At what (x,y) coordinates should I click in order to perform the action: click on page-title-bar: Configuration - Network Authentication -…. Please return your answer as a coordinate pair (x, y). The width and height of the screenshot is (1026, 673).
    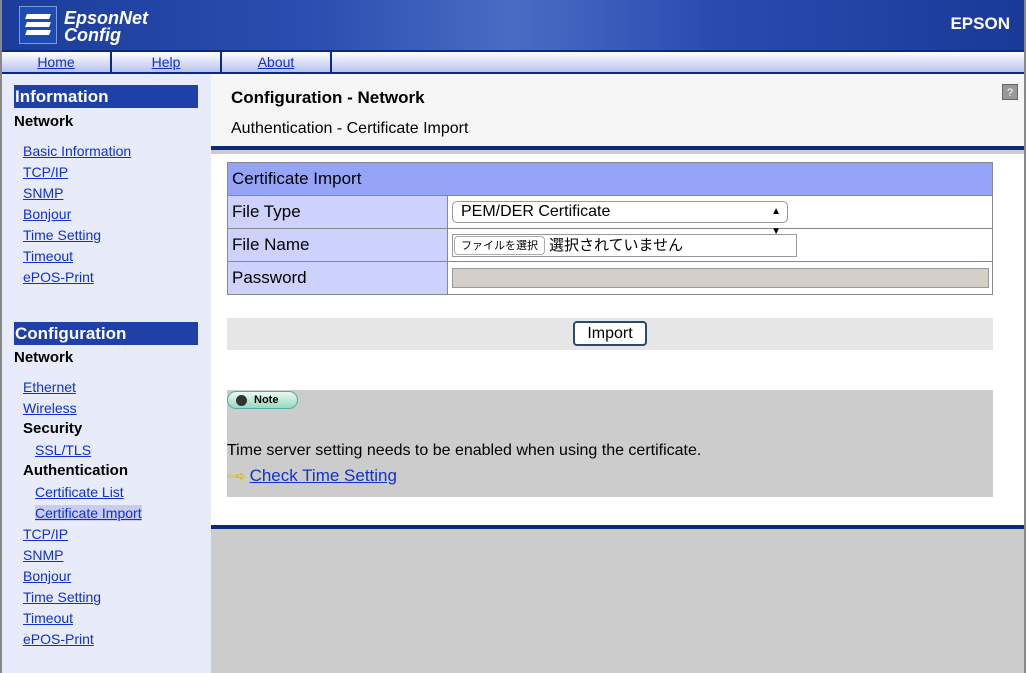
    Looking at the image, I should click on (617, 112).